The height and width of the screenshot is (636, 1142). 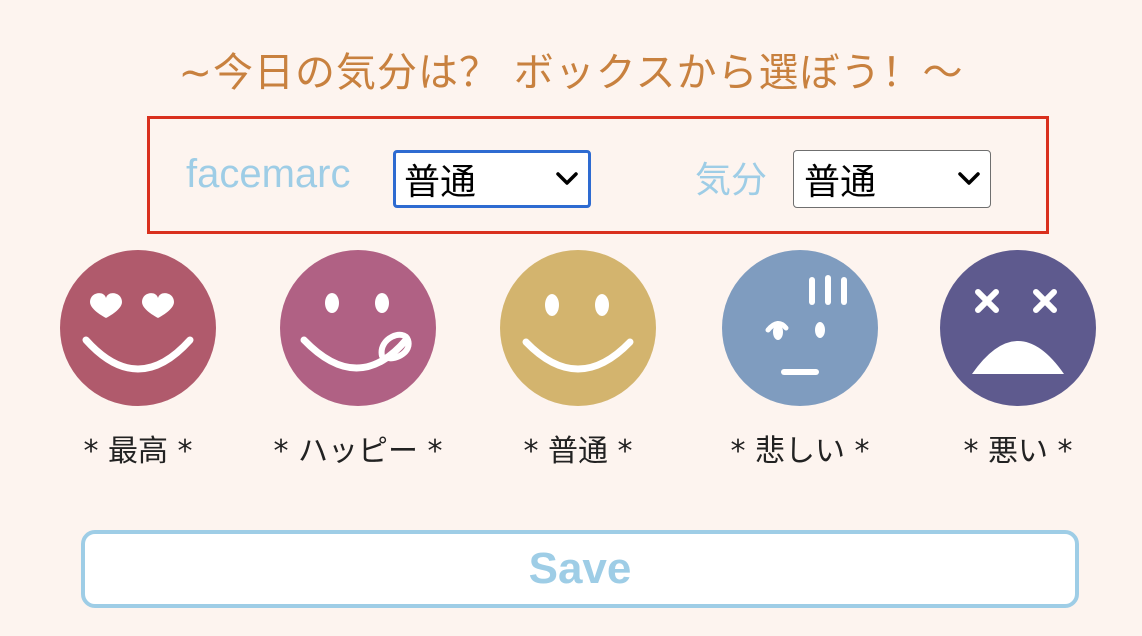 What do you see at coordinates (840, 182) in the screenshot?
I see `mood-select-value: 普通` at bounding box center [840, 182].